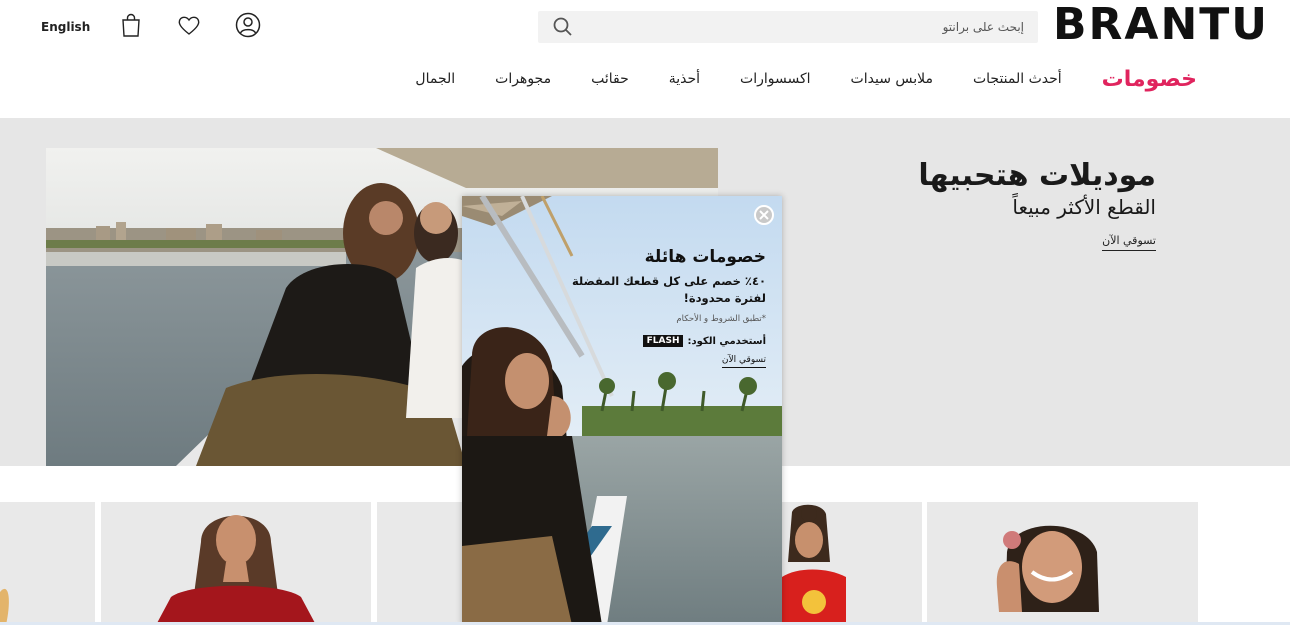 This screenshot has height=625, width=1290. I want to click on popup-close-button, so click(764, 215).